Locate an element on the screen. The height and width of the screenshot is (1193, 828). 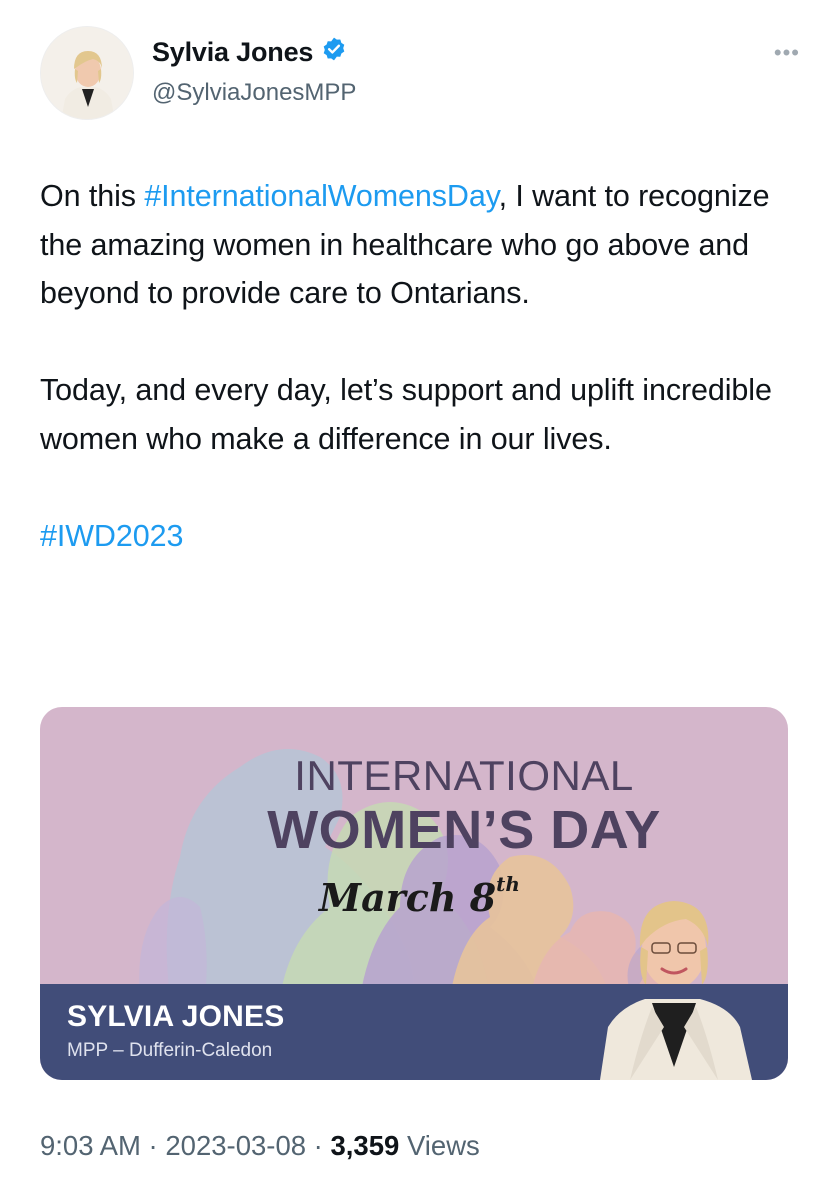
image-name-banner: SYLVIA JONES MPP – Dufferin-Caledon is located at coordinates (414, 1032).